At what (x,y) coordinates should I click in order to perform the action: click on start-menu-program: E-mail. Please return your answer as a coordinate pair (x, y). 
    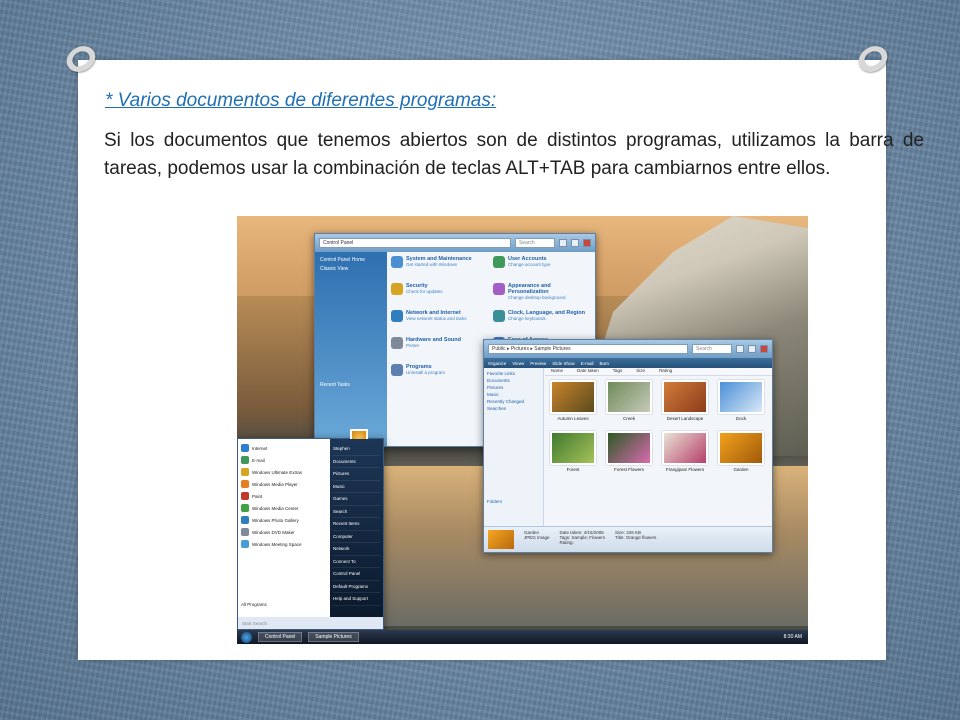
    Looking at the image, I should click on (284, 460).